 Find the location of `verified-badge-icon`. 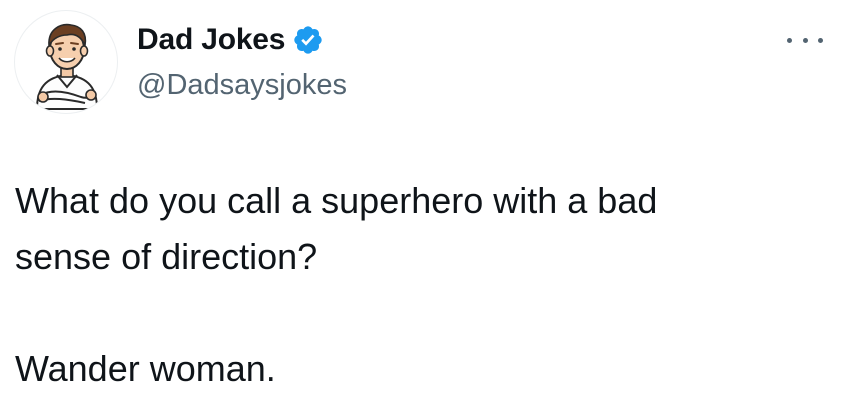

verified-badge-icon is located at coordinates (308, 40).